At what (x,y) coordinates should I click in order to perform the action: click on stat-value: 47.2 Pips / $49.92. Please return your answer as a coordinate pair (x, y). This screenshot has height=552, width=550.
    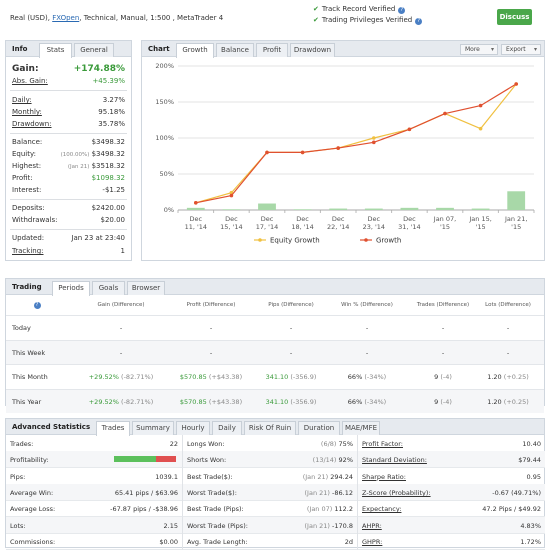
    Looking at the image, I should click on (511, 509).